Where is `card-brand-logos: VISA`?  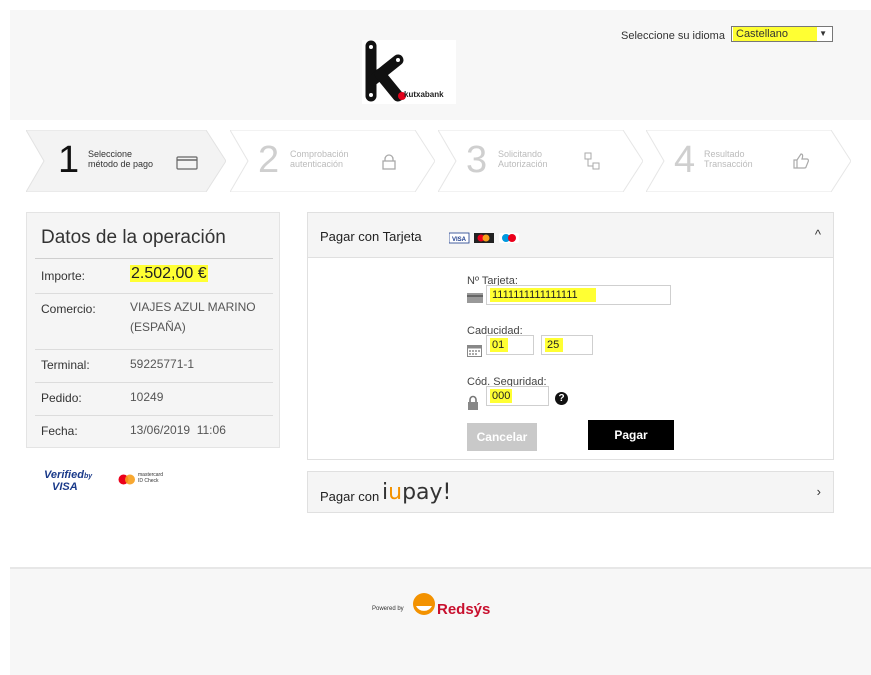 card-brand-logos: VISA is located at coordinates (483, 240).